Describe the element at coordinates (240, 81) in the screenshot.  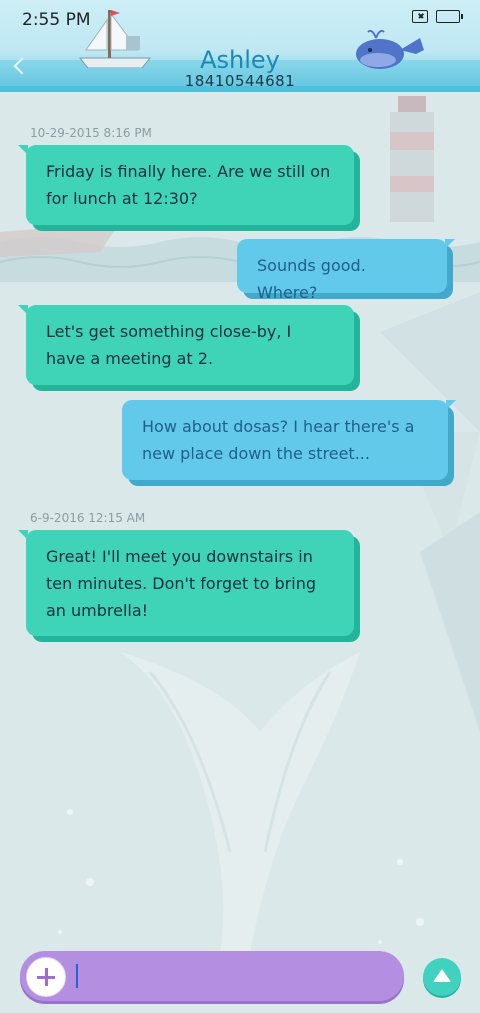
I see `contact-number: 18410544681` at that location.